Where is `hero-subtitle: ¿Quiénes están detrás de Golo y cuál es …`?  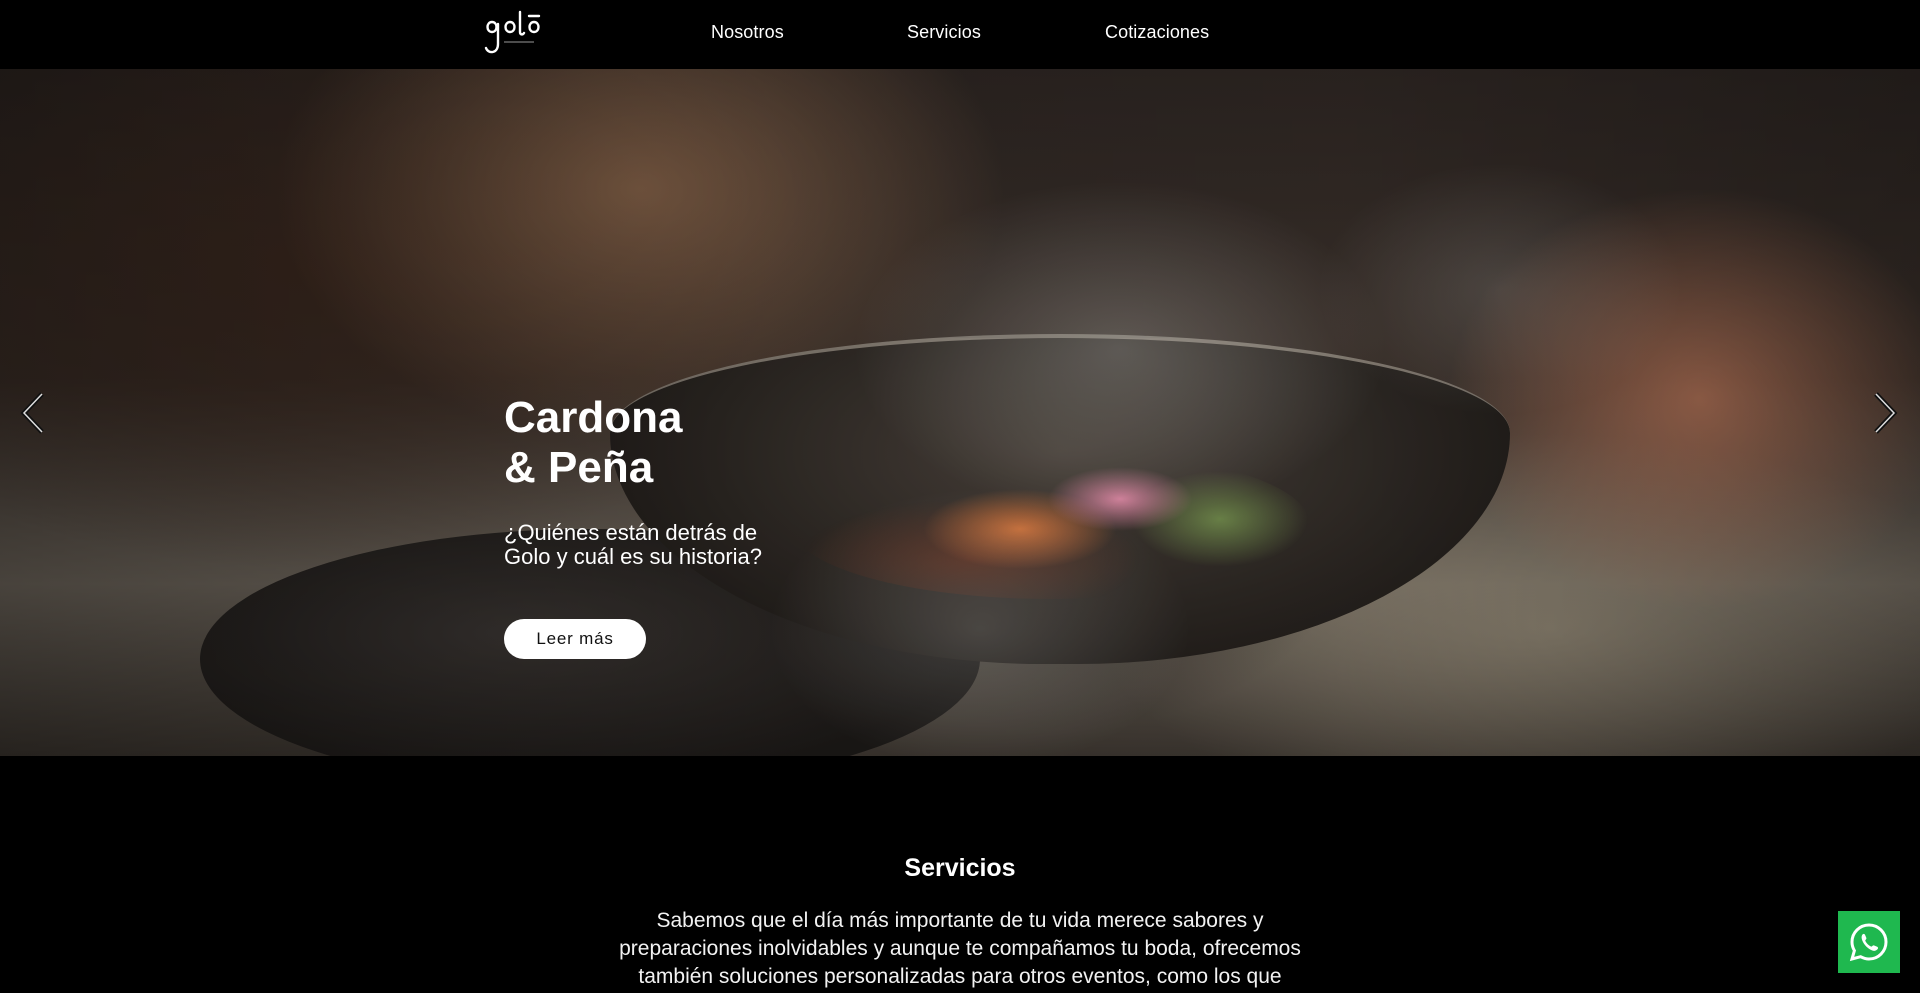
hero-subtitle: ¿Quiénes están detrás de Golo y cuál es … is located at coordinates (633, 544).